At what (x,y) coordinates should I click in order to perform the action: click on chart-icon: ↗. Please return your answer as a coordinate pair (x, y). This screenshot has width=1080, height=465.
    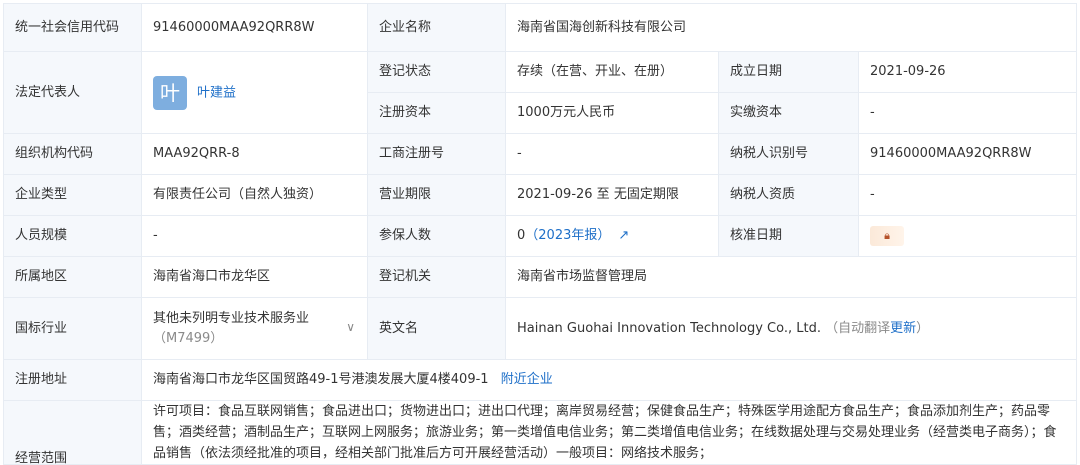
    Looking at the image, I should click on (623, 235).